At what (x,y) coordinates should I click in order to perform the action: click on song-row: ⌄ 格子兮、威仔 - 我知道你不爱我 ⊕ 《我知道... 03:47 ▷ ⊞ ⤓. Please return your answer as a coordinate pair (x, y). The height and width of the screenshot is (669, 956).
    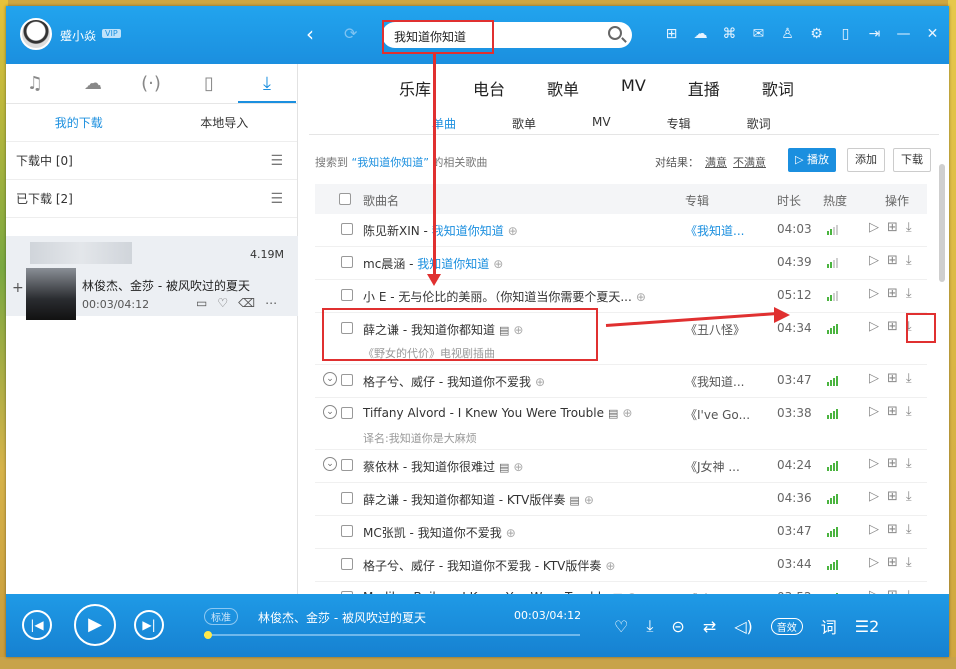
    Looking at the image, I should click on (621, 381).